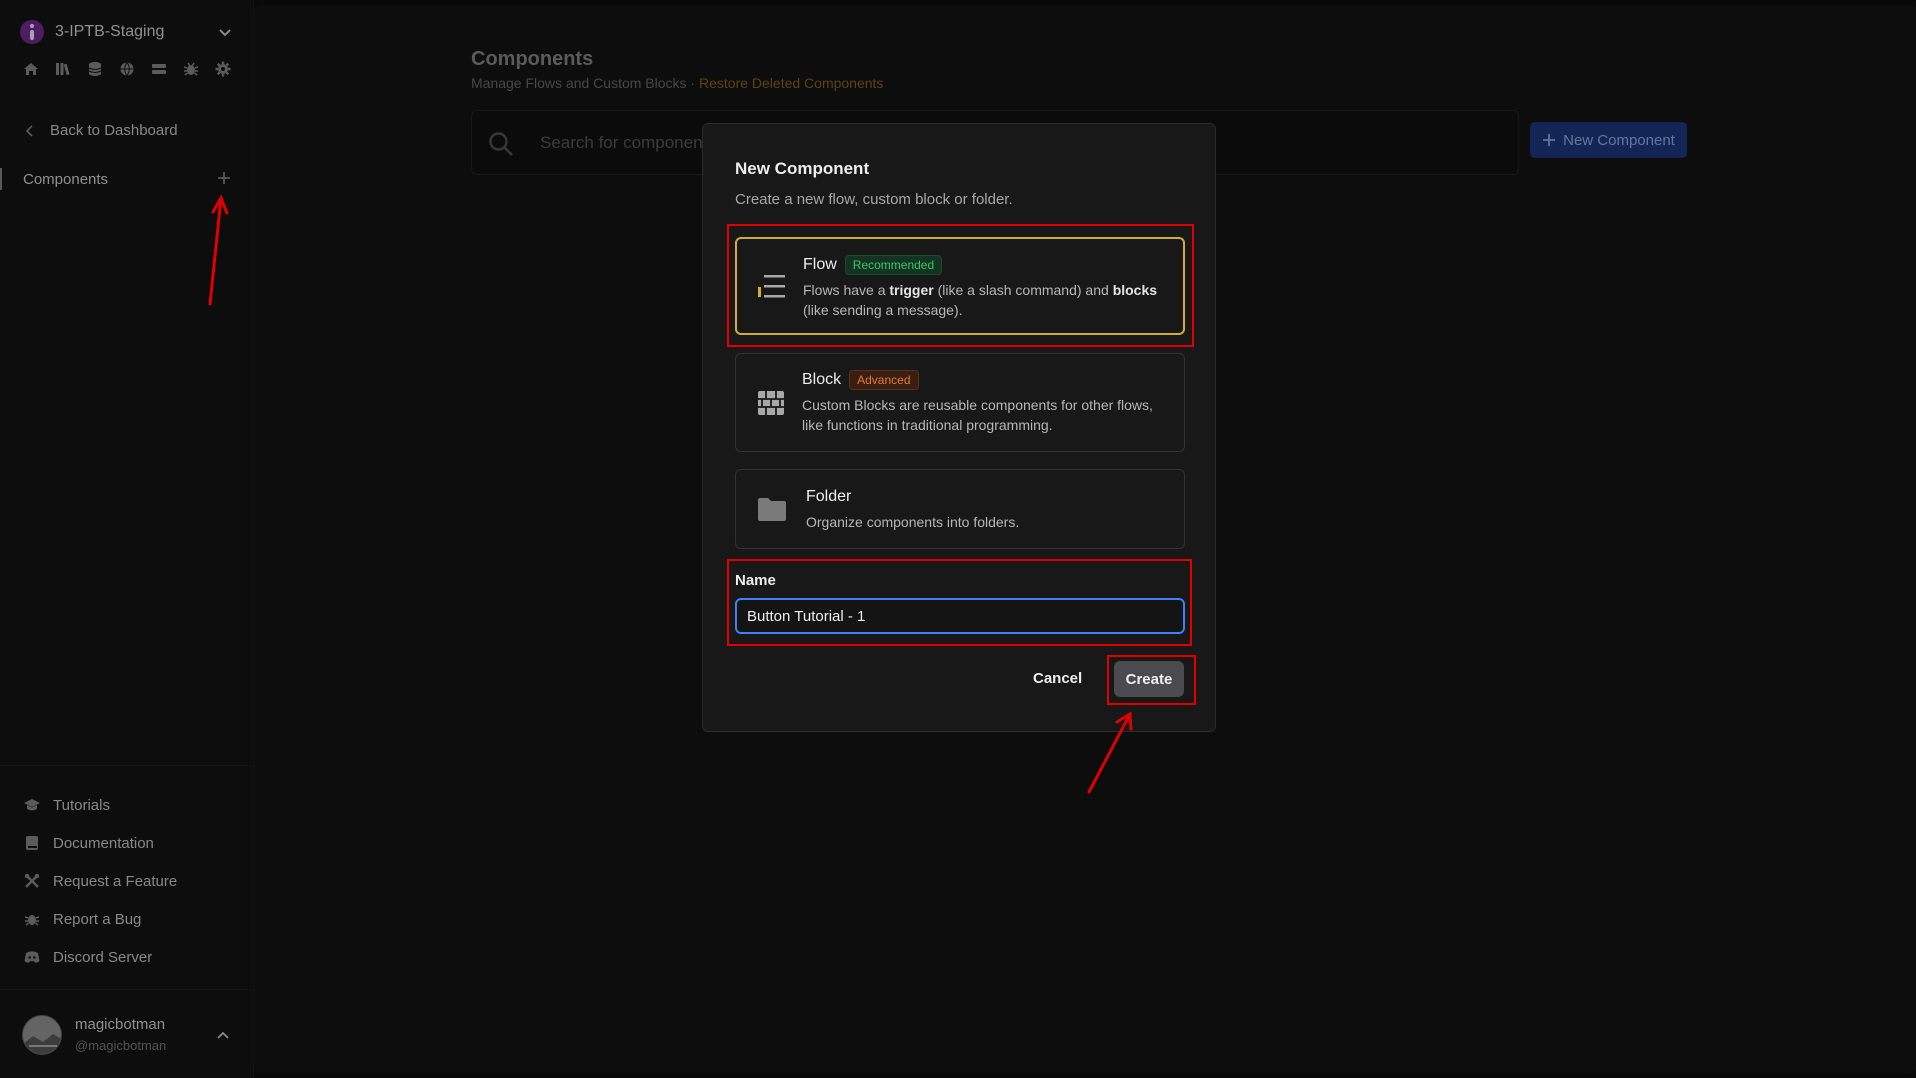 This screenshot has height=1078, width=1916. What do you see at coordinates (960, 285) in the screenshot?
I see `annotation-highlight-flow` at bounding box center [960, 285].